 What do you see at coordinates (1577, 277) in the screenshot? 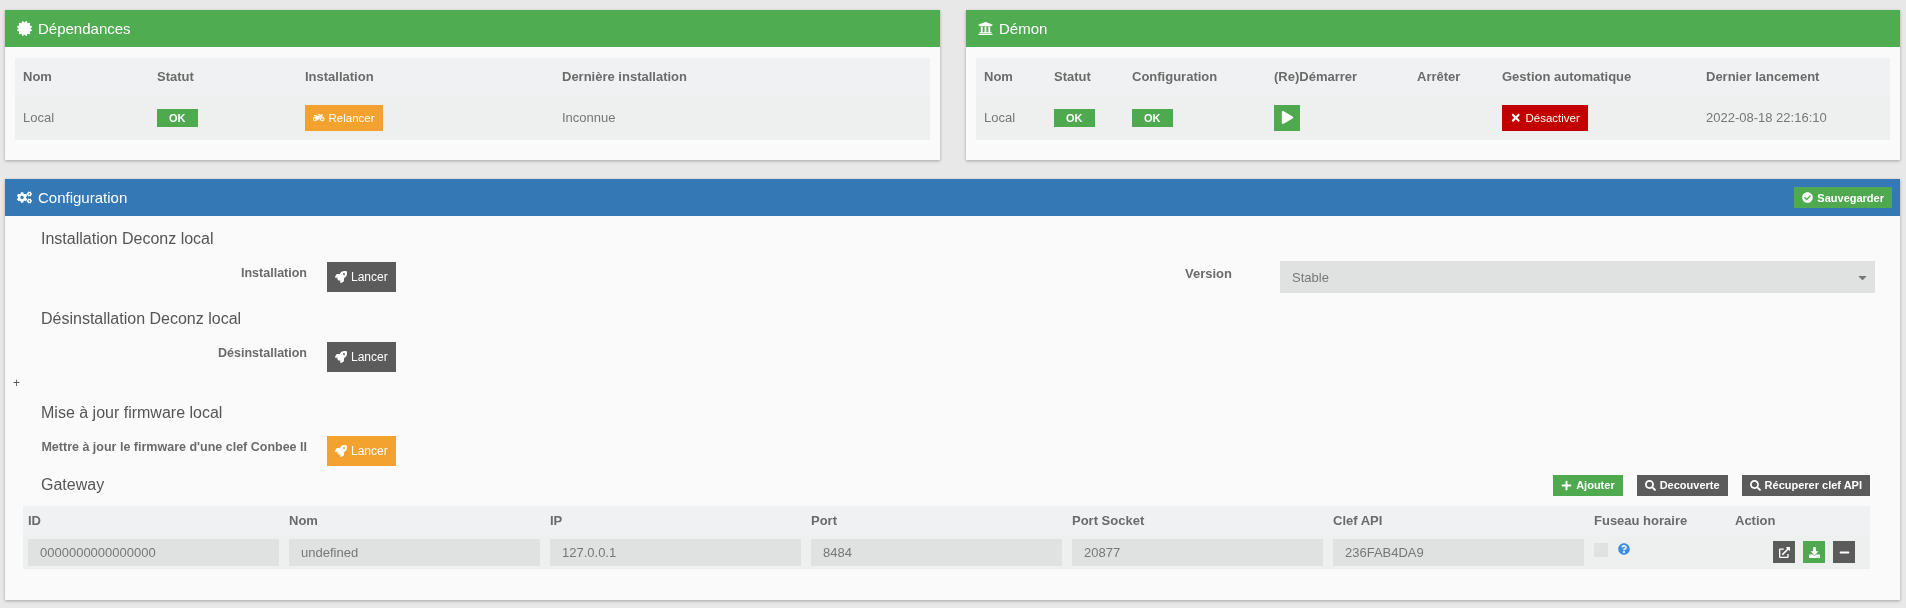
I see `version-select: Stable` at bounding box center [1577, 277].